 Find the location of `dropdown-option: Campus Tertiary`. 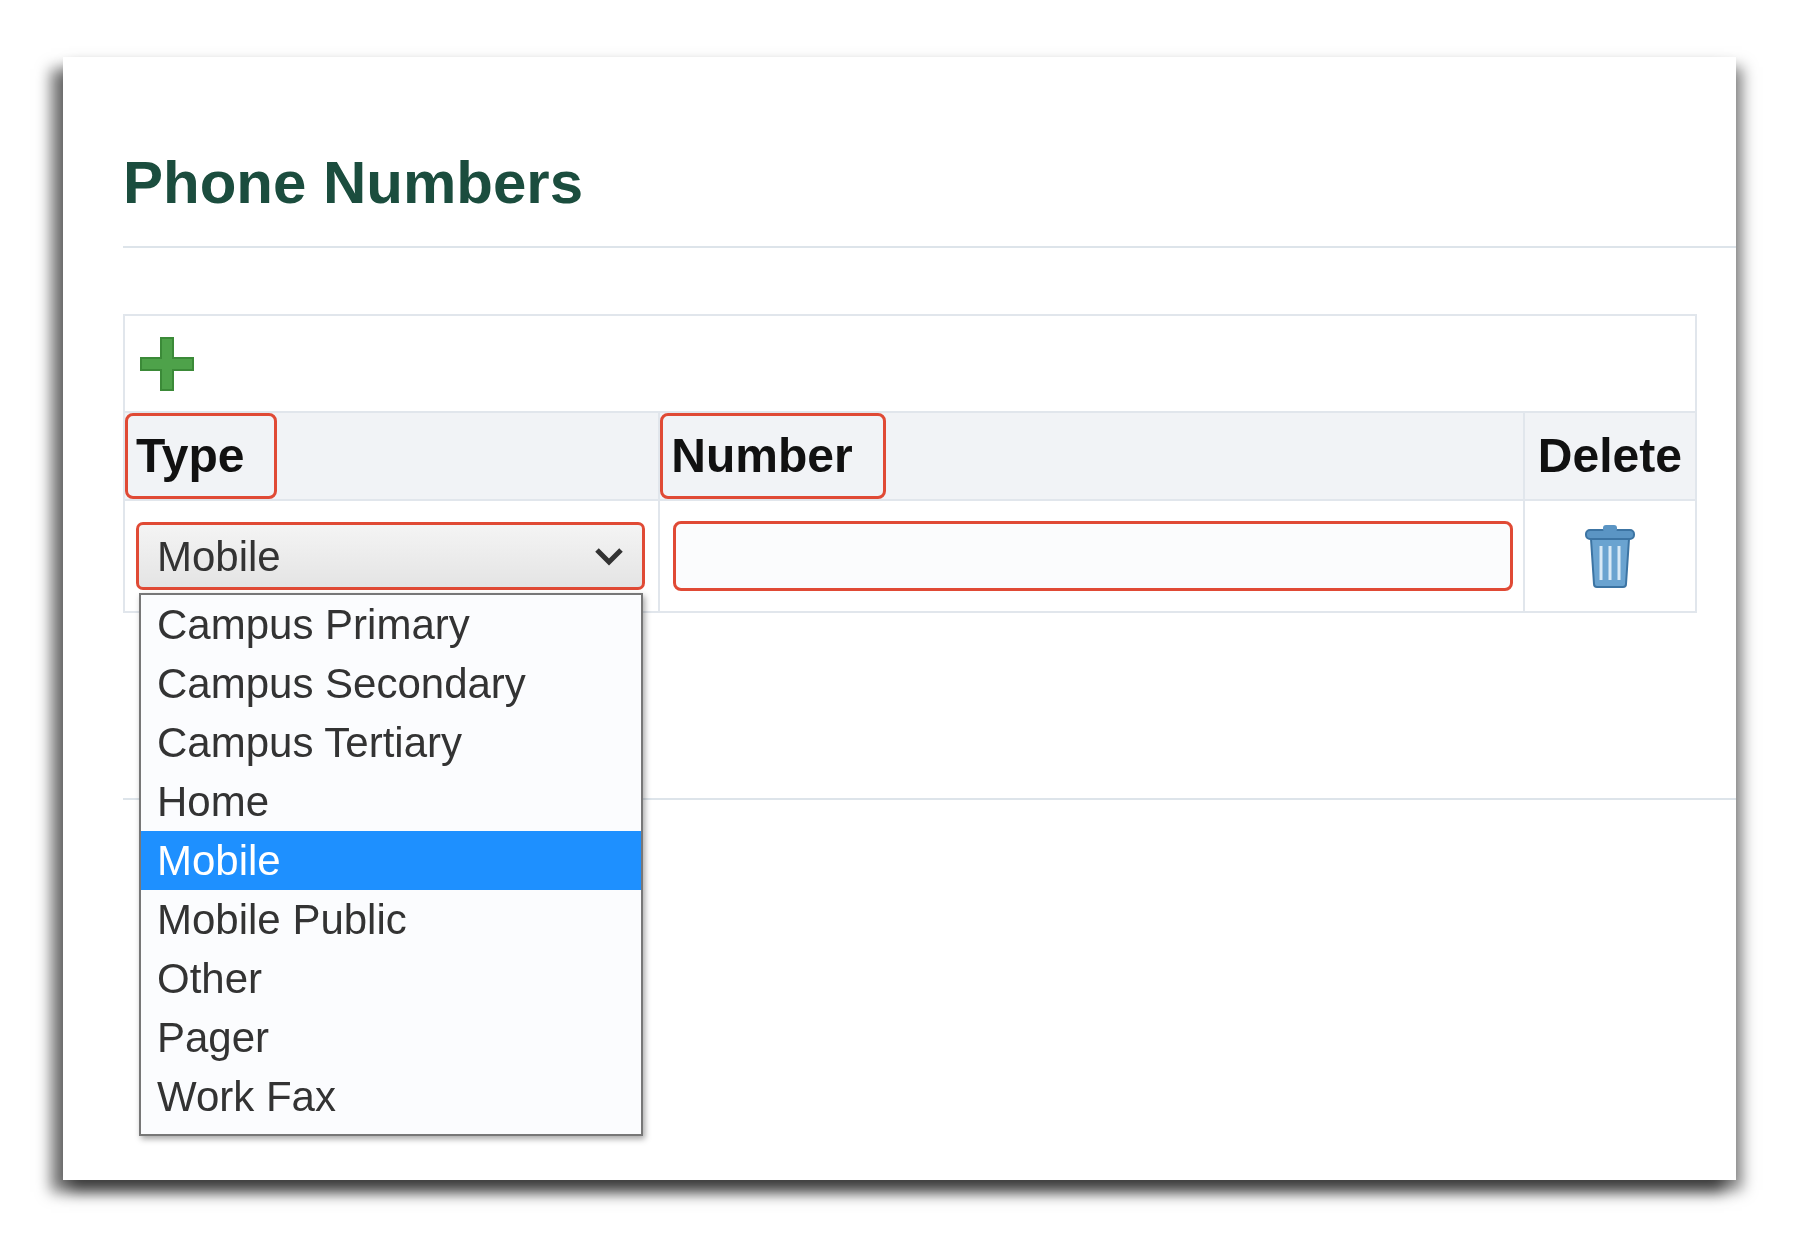

dropdown-option: Campus Tertiary is located at coordinates (391, 742).